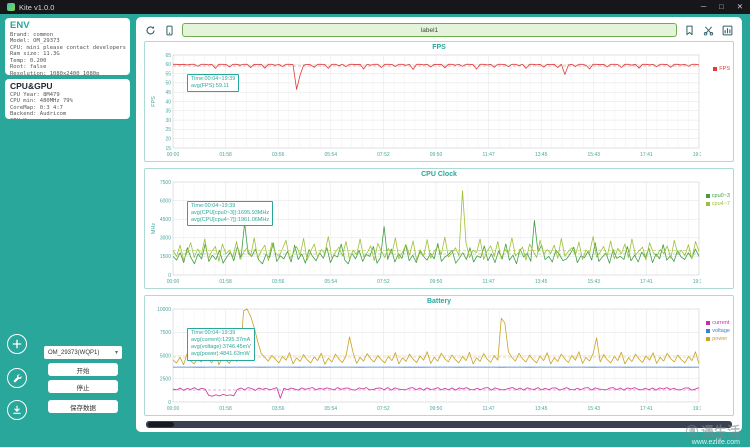  I want to click on start-button: 开始, so click(83, 369).